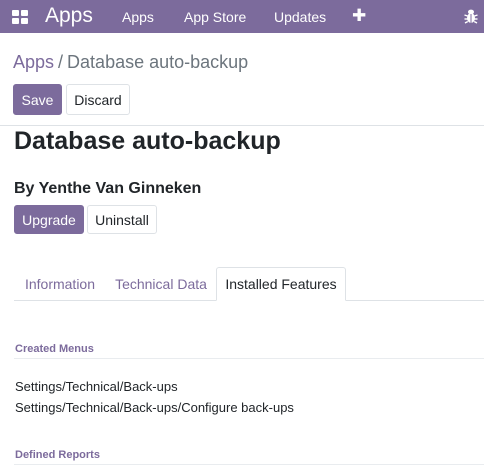 The width and height of the screenshot is (484, 470). What do you see at coordinates (300, 17) in the screenshot?
I see `nav-item-updates: Updates` at bounding box center [300, 17].